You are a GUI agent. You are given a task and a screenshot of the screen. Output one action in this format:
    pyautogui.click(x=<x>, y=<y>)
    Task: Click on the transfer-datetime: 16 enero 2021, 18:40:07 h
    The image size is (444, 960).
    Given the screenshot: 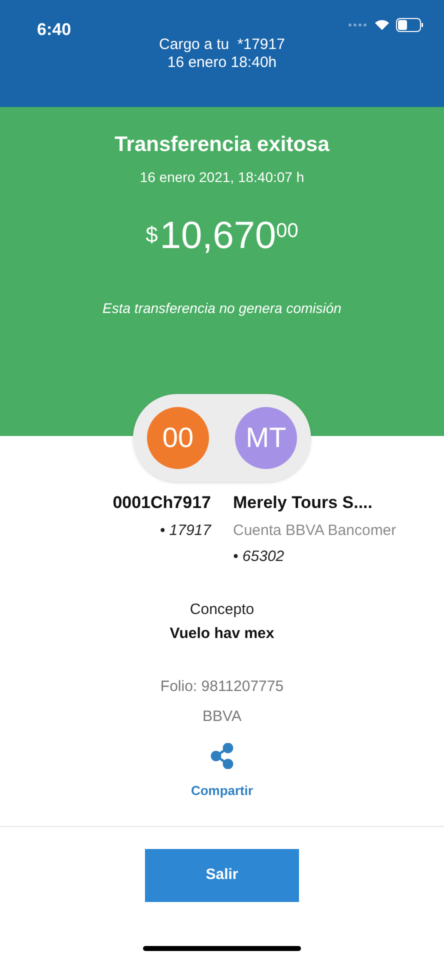 What is the action you would take?
    pyautogui.click(x=222, y=177)
    